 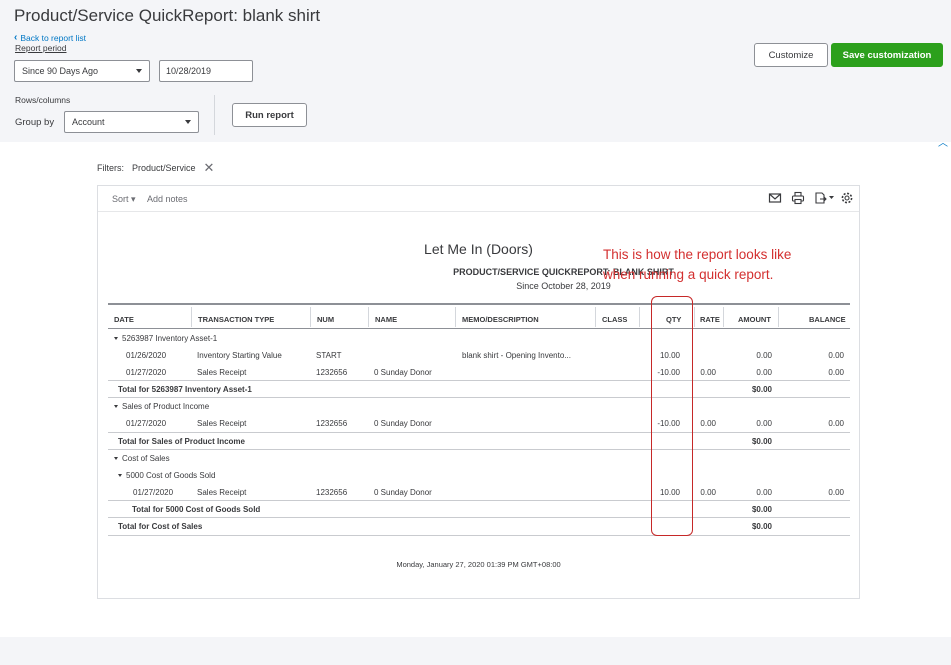 I want to click on filters-bar: Filters: Product/Service ✕, so click(x=156, y=167).